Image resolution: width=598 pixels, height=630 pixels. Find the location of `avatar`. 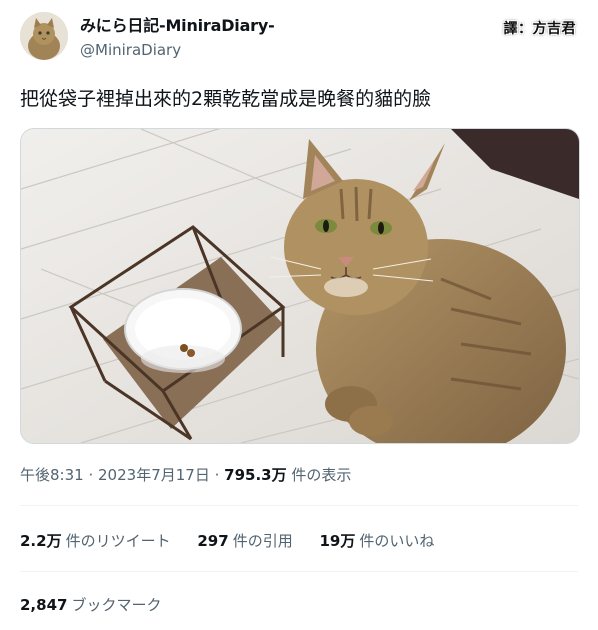

avatar is located at coordinates (44, 36).